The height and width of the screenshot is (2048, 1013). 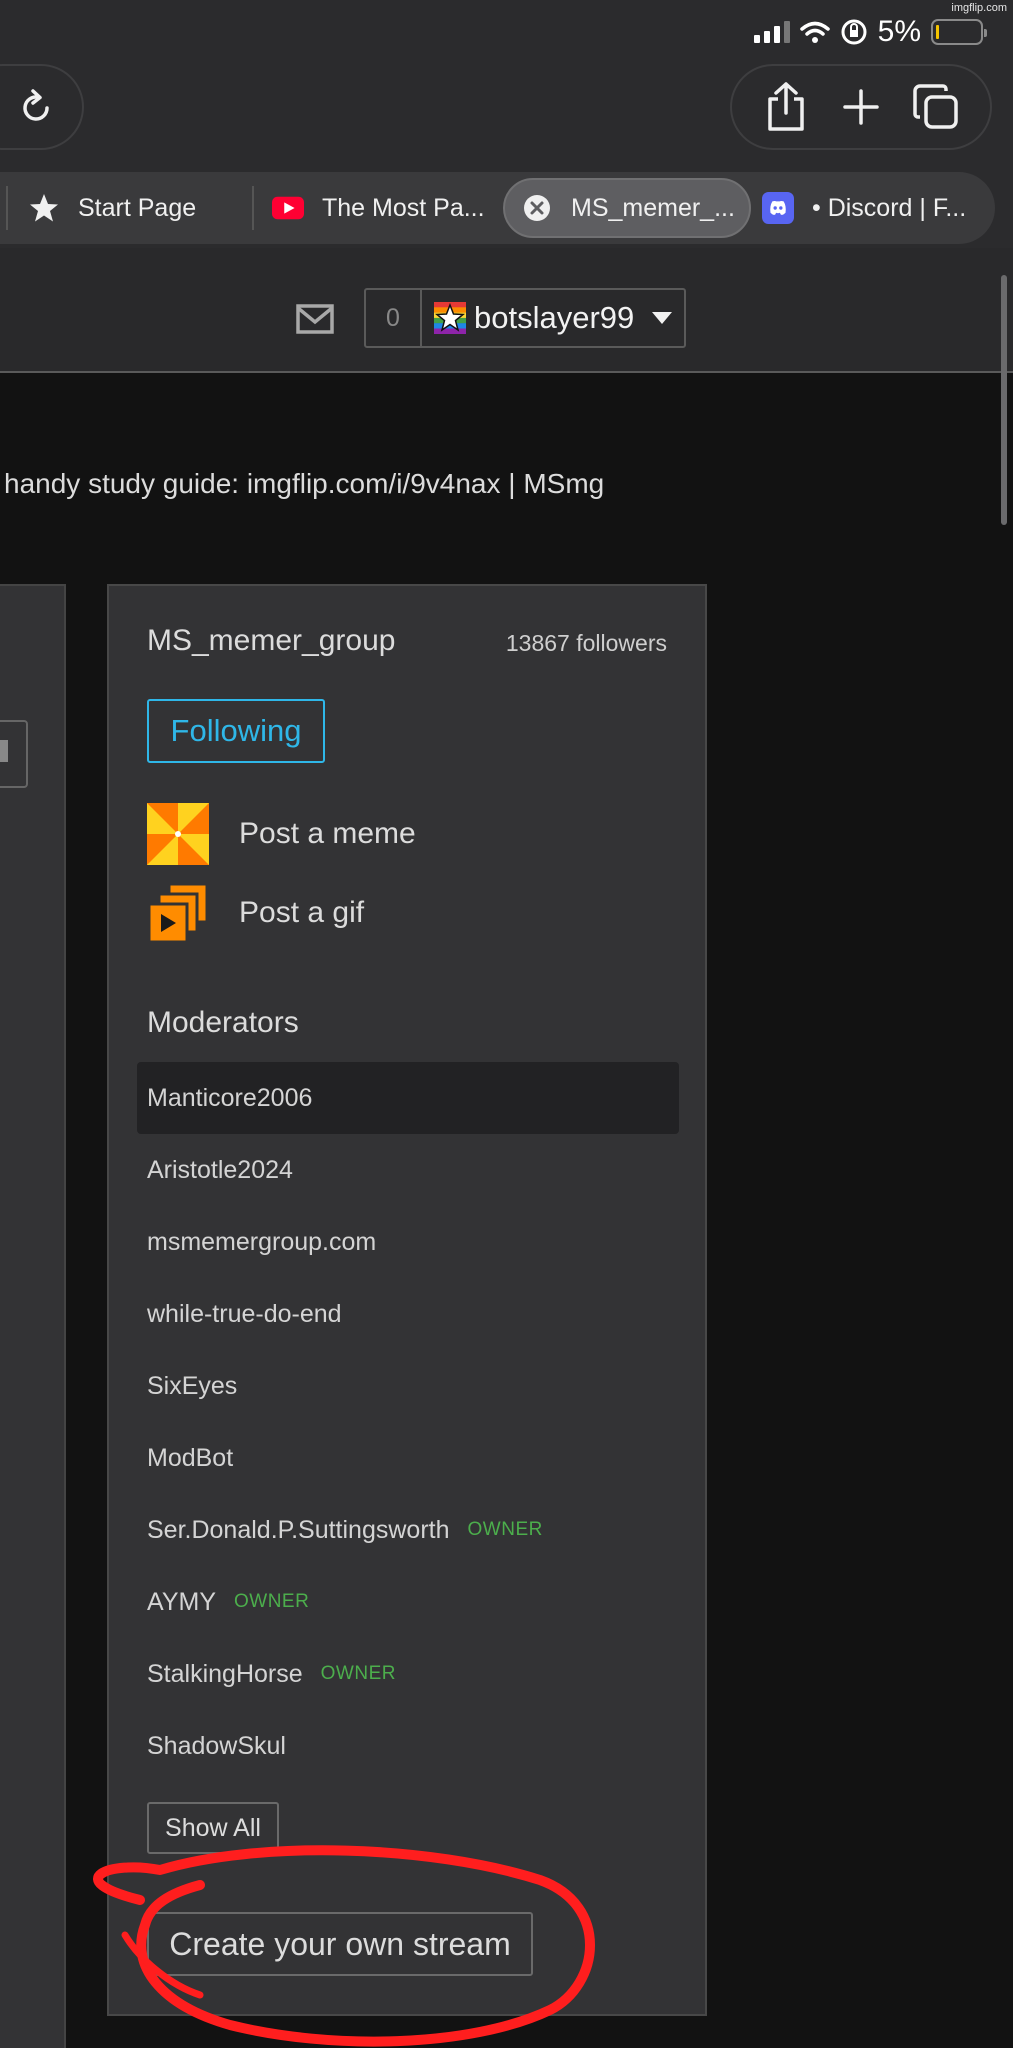 I want to click on main-content-panel, so click(x=33, y=1316).